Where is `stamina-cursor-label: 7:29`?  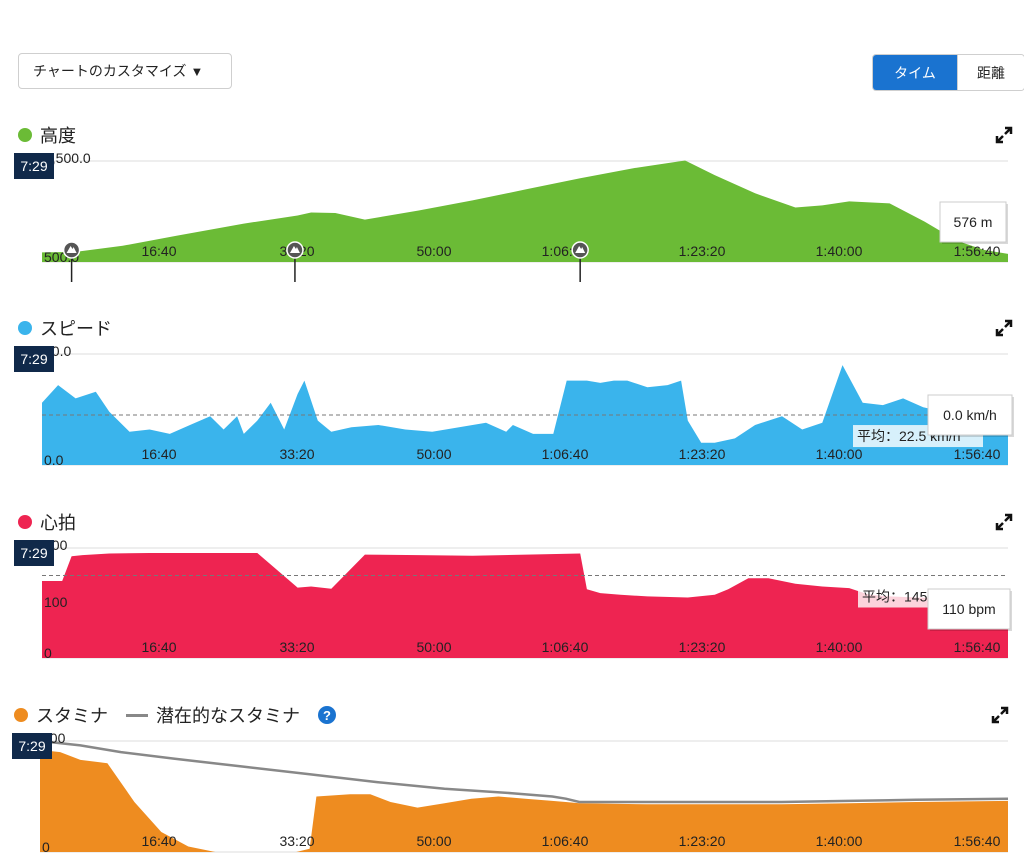 stamina-cursor-label: 7:29 is located at coordinates (31, 746).